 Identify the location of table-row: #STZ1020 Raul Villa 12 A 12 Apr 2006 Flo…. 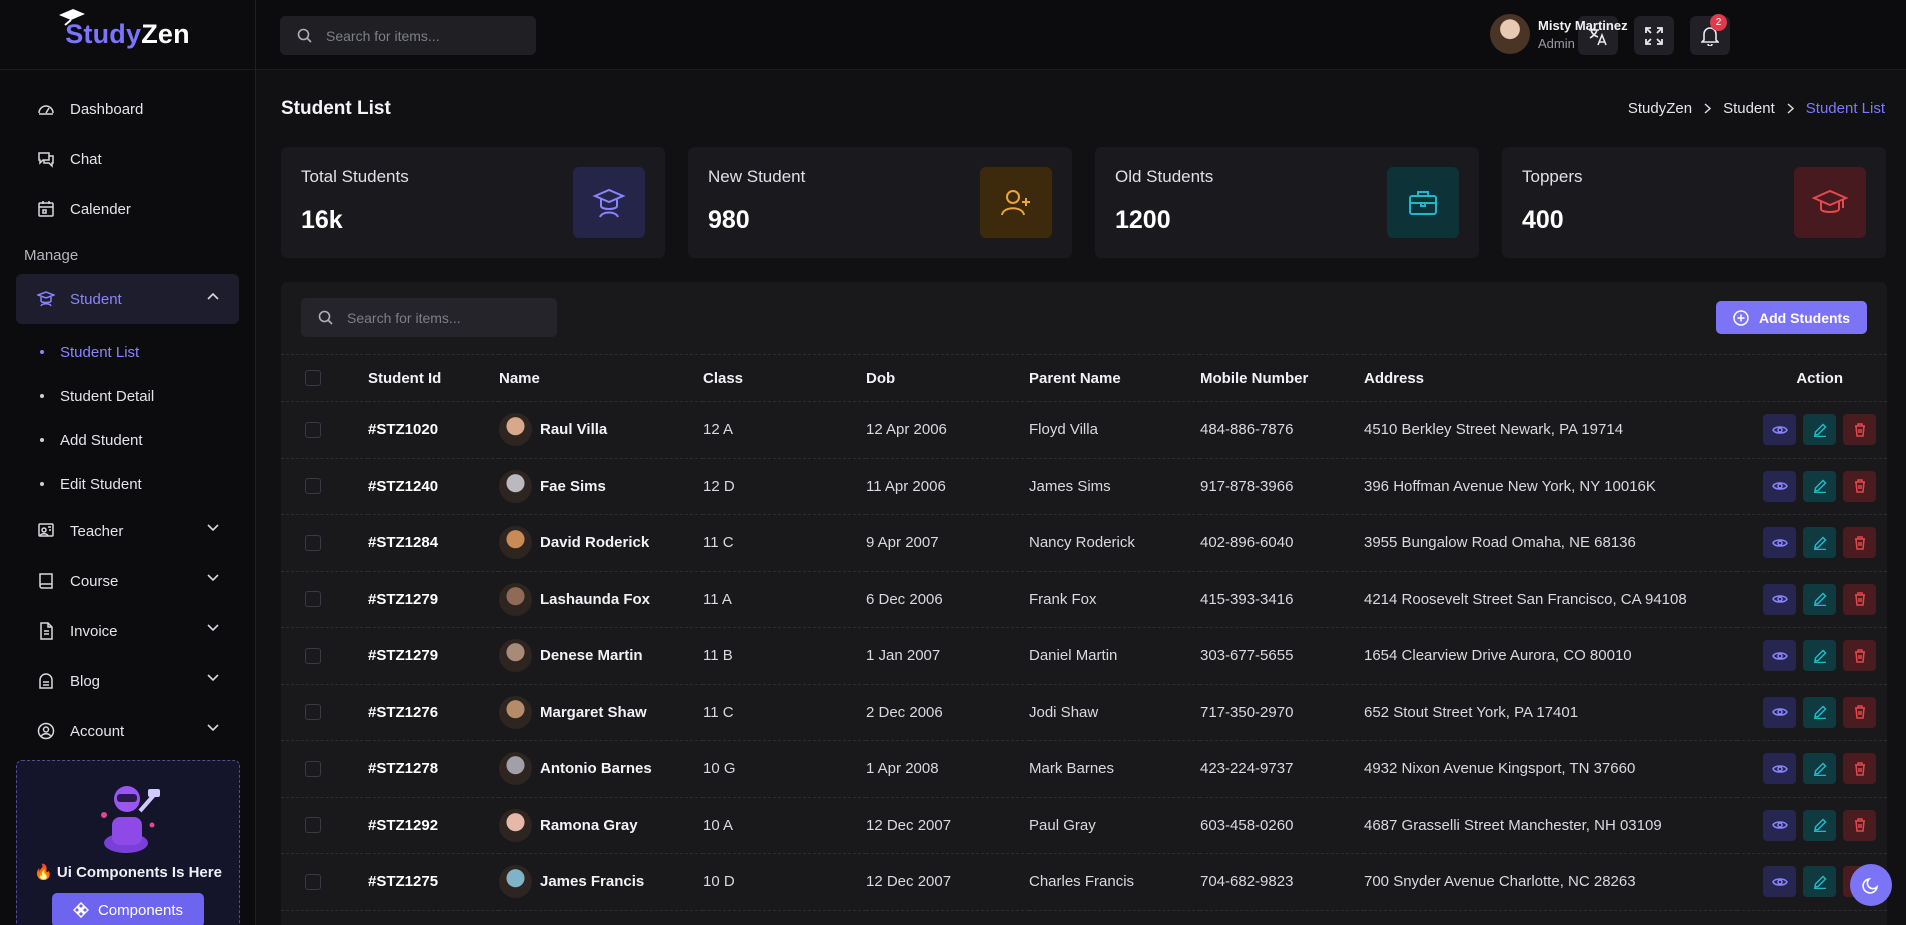
(1084, 430).